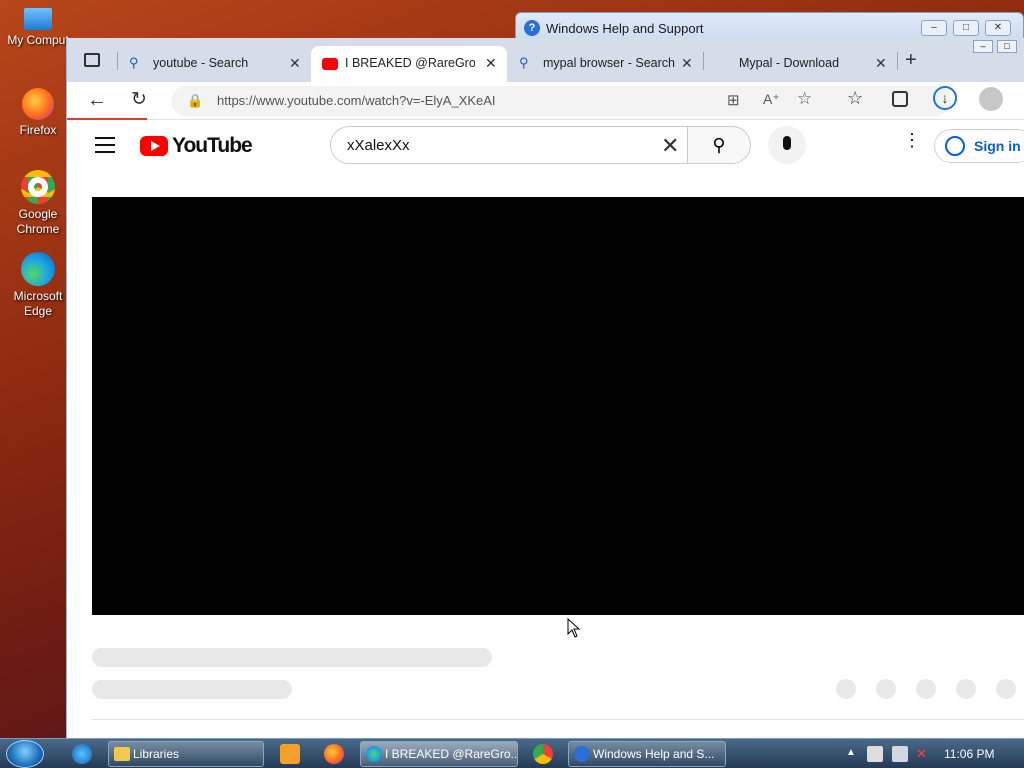  I want to click on tab-mypal-download: Mypal - Download ✕, so click(799, 64).